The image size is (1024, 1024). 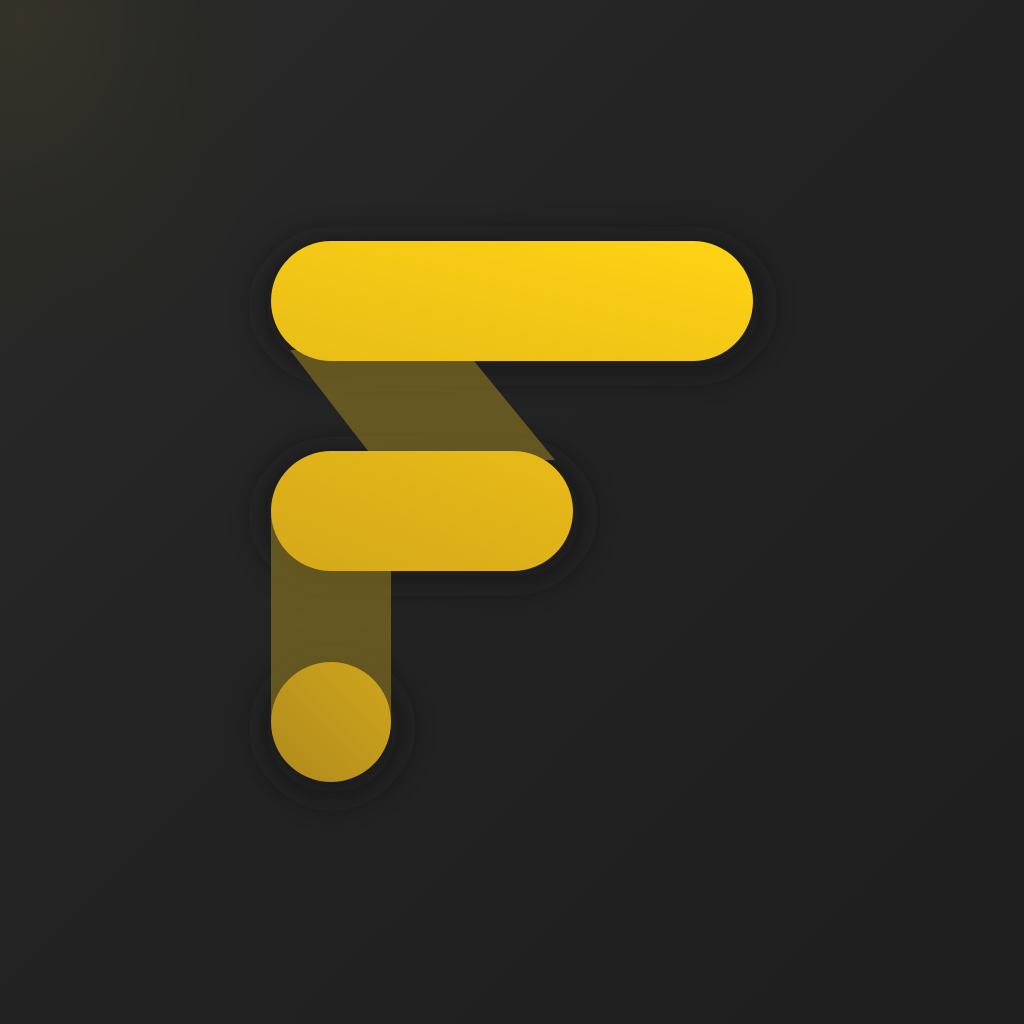 I want to click on middle-bar, so click(x=422, y=511).